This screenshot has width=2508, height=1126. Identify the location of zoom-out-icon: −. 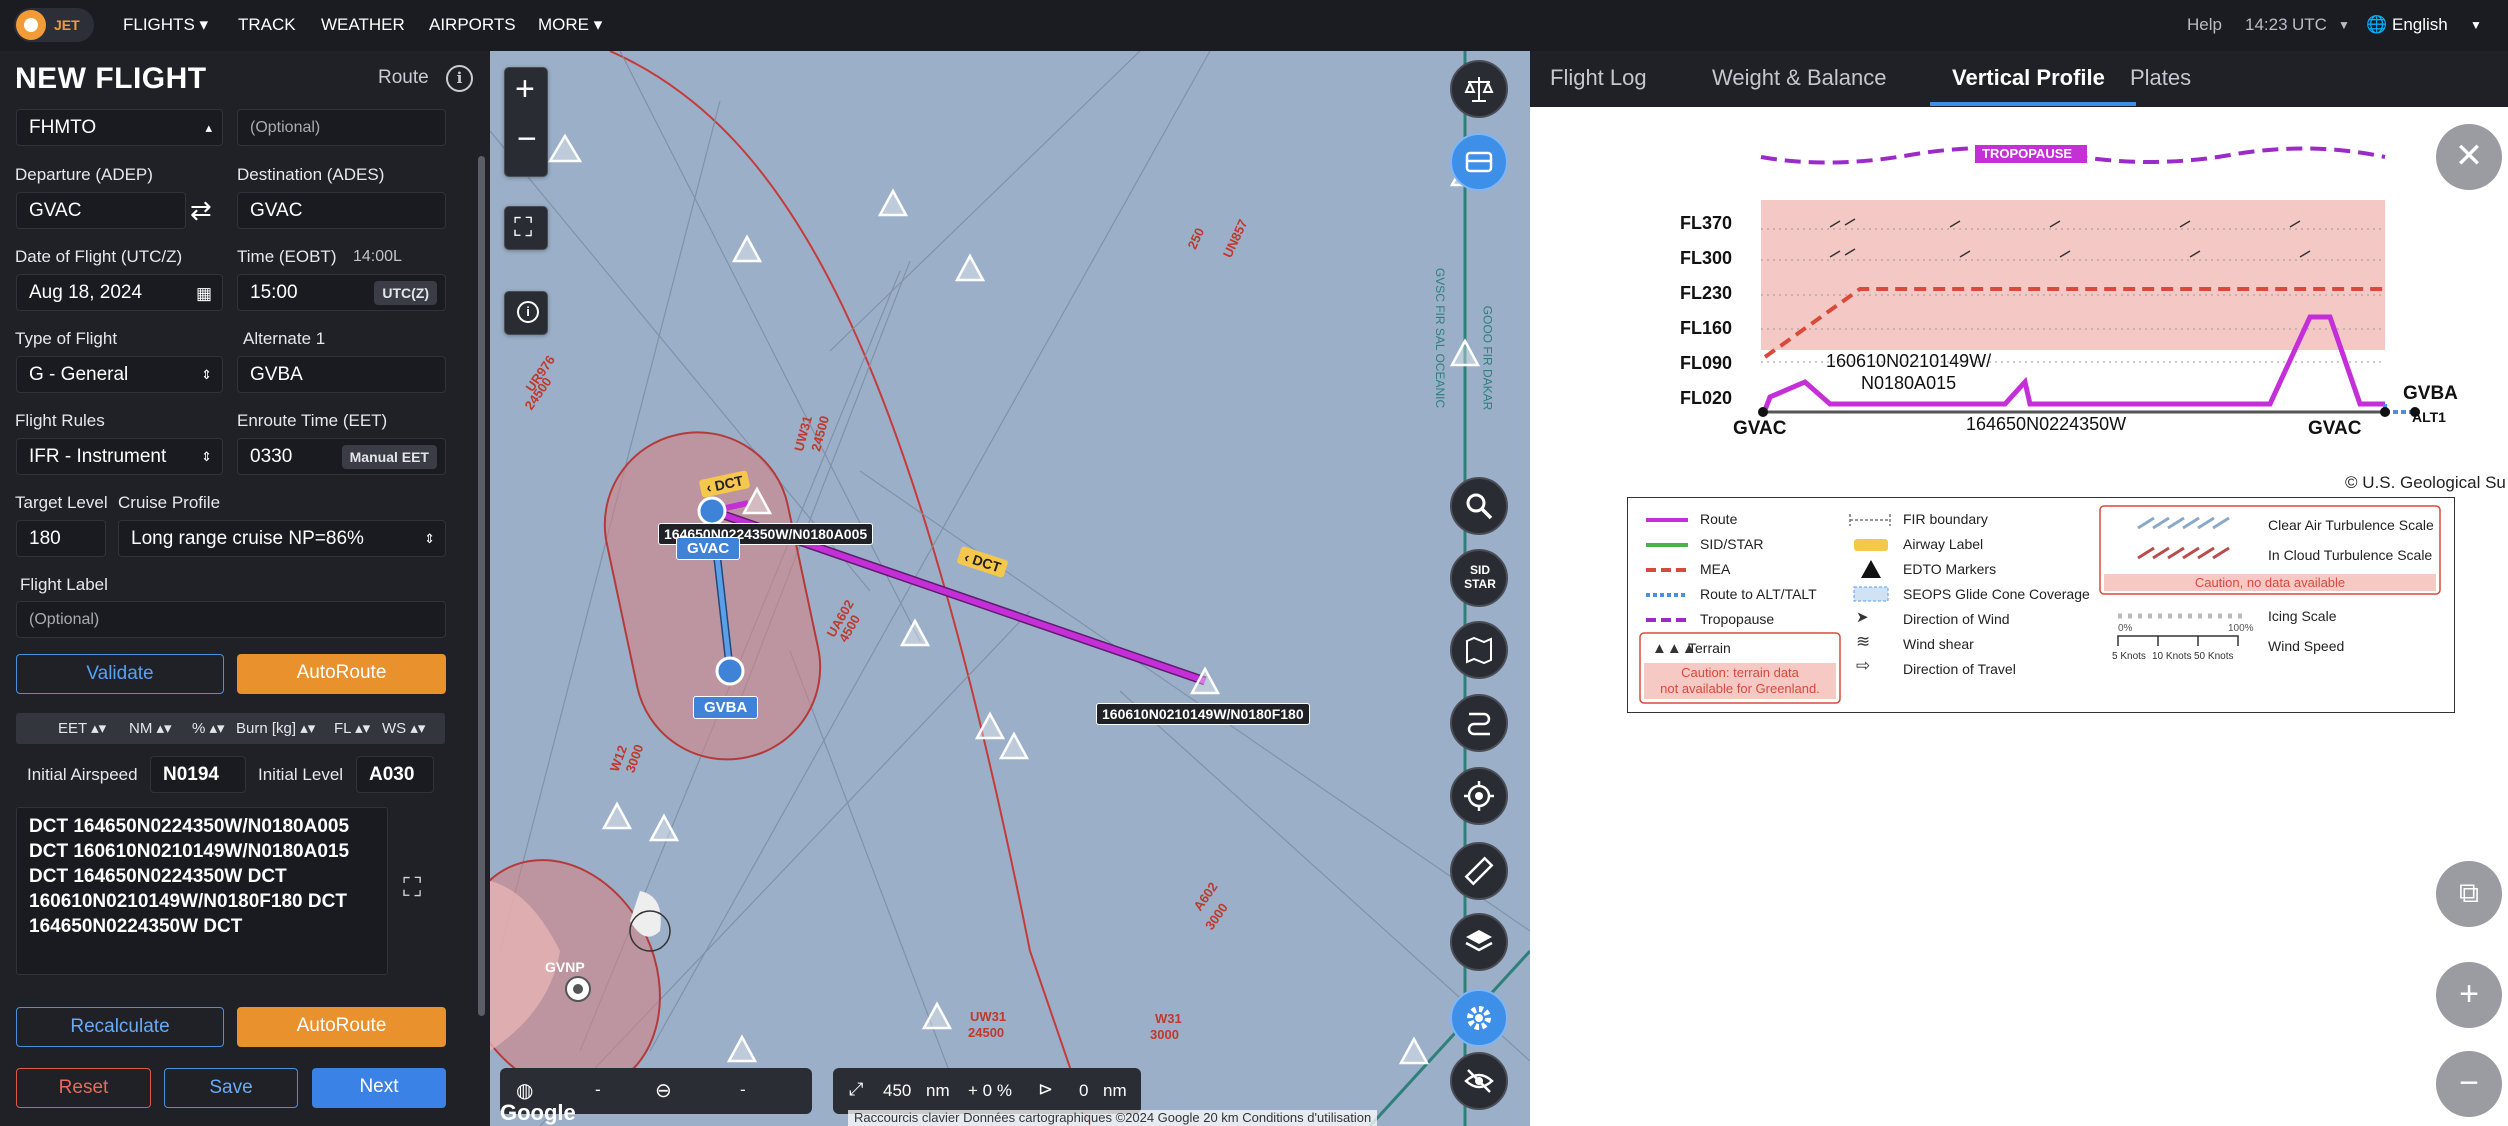
(527, 139).